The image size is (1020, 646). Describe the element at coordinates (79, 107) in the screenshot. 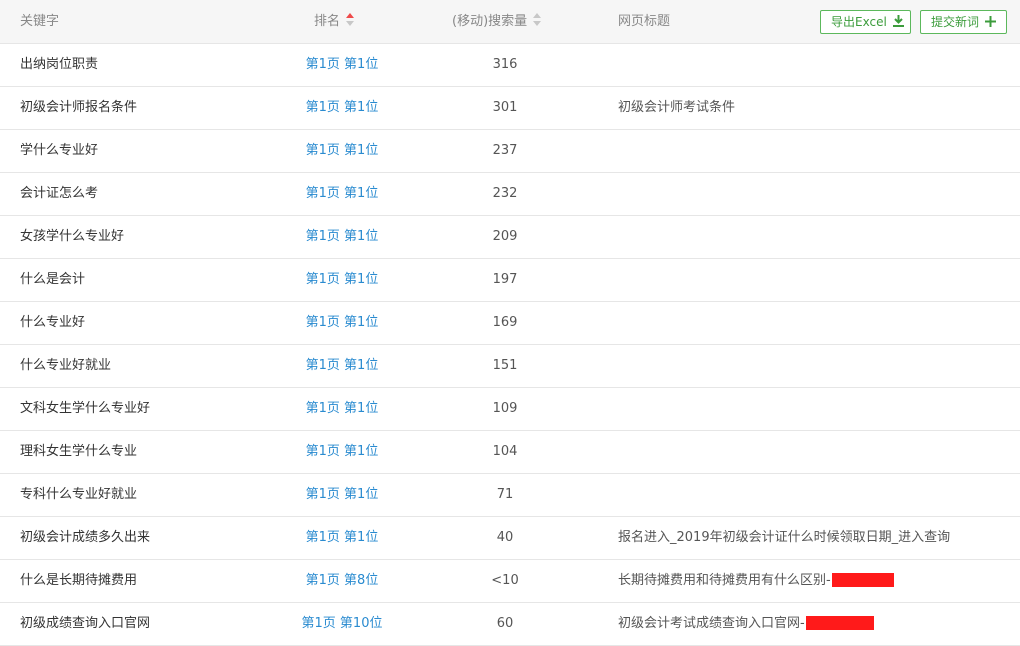

I see `keyword-cell: 初级会计师报名条件` at that location.